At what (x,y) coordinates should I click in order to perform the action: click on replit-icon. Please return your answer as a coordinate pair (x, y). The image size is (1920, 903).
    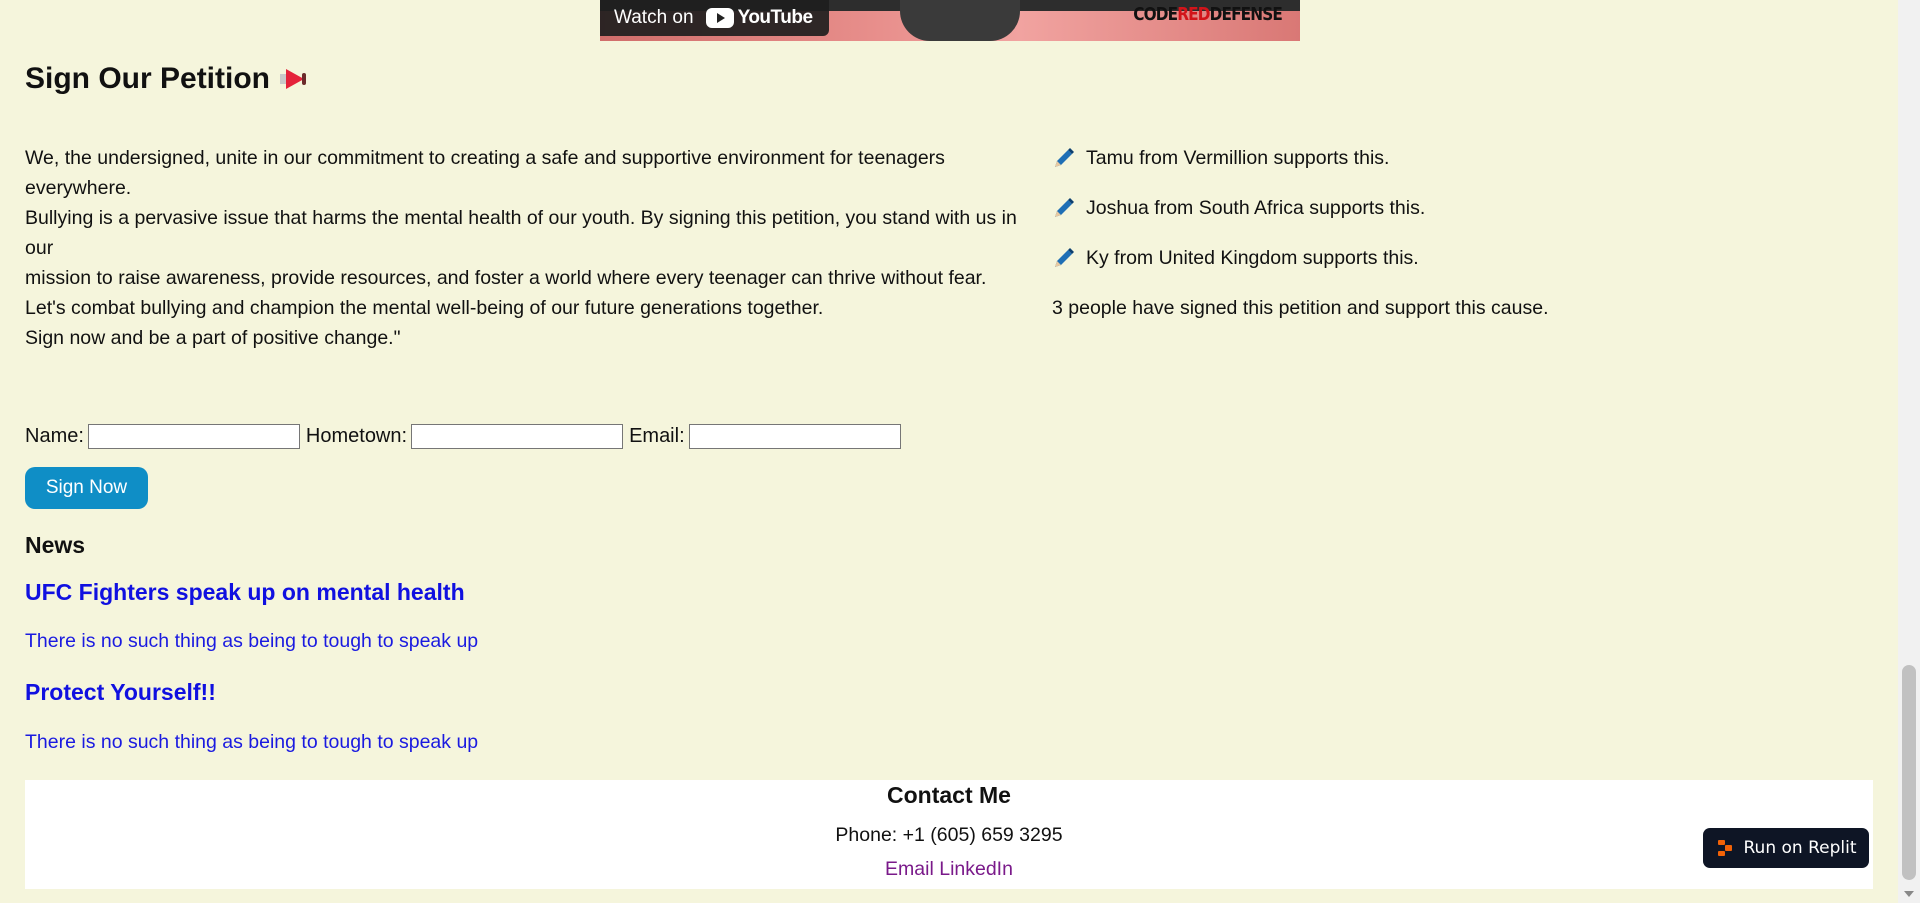
    Looking at the image, I should click on (1724, 848).